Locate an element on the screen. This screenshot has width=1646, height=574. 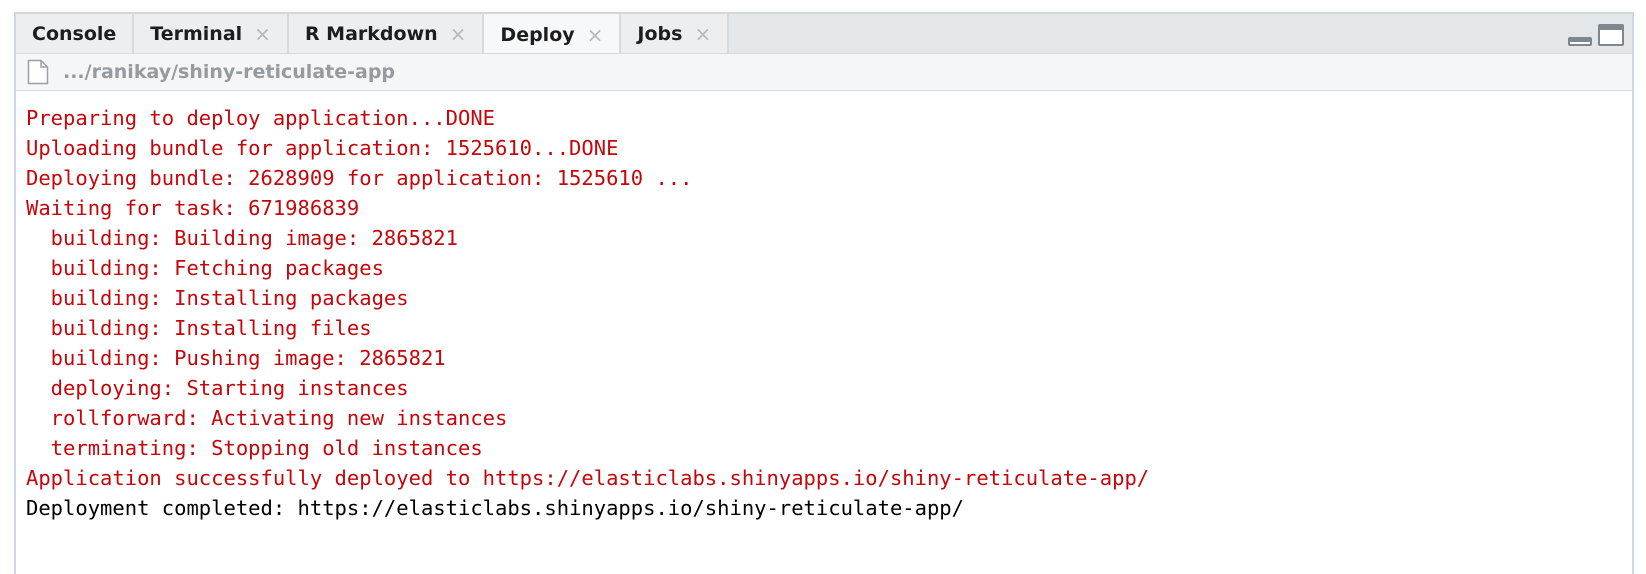
output-line: Preparing to deploy application...DONE is located at coordinates (260, 118).